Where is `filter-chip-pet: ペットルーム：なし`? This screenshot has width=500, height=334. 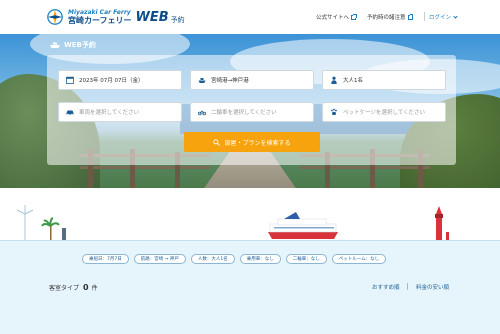
filter-chip-pet: ペットルーム：なし is located at coordinates (359, 259).